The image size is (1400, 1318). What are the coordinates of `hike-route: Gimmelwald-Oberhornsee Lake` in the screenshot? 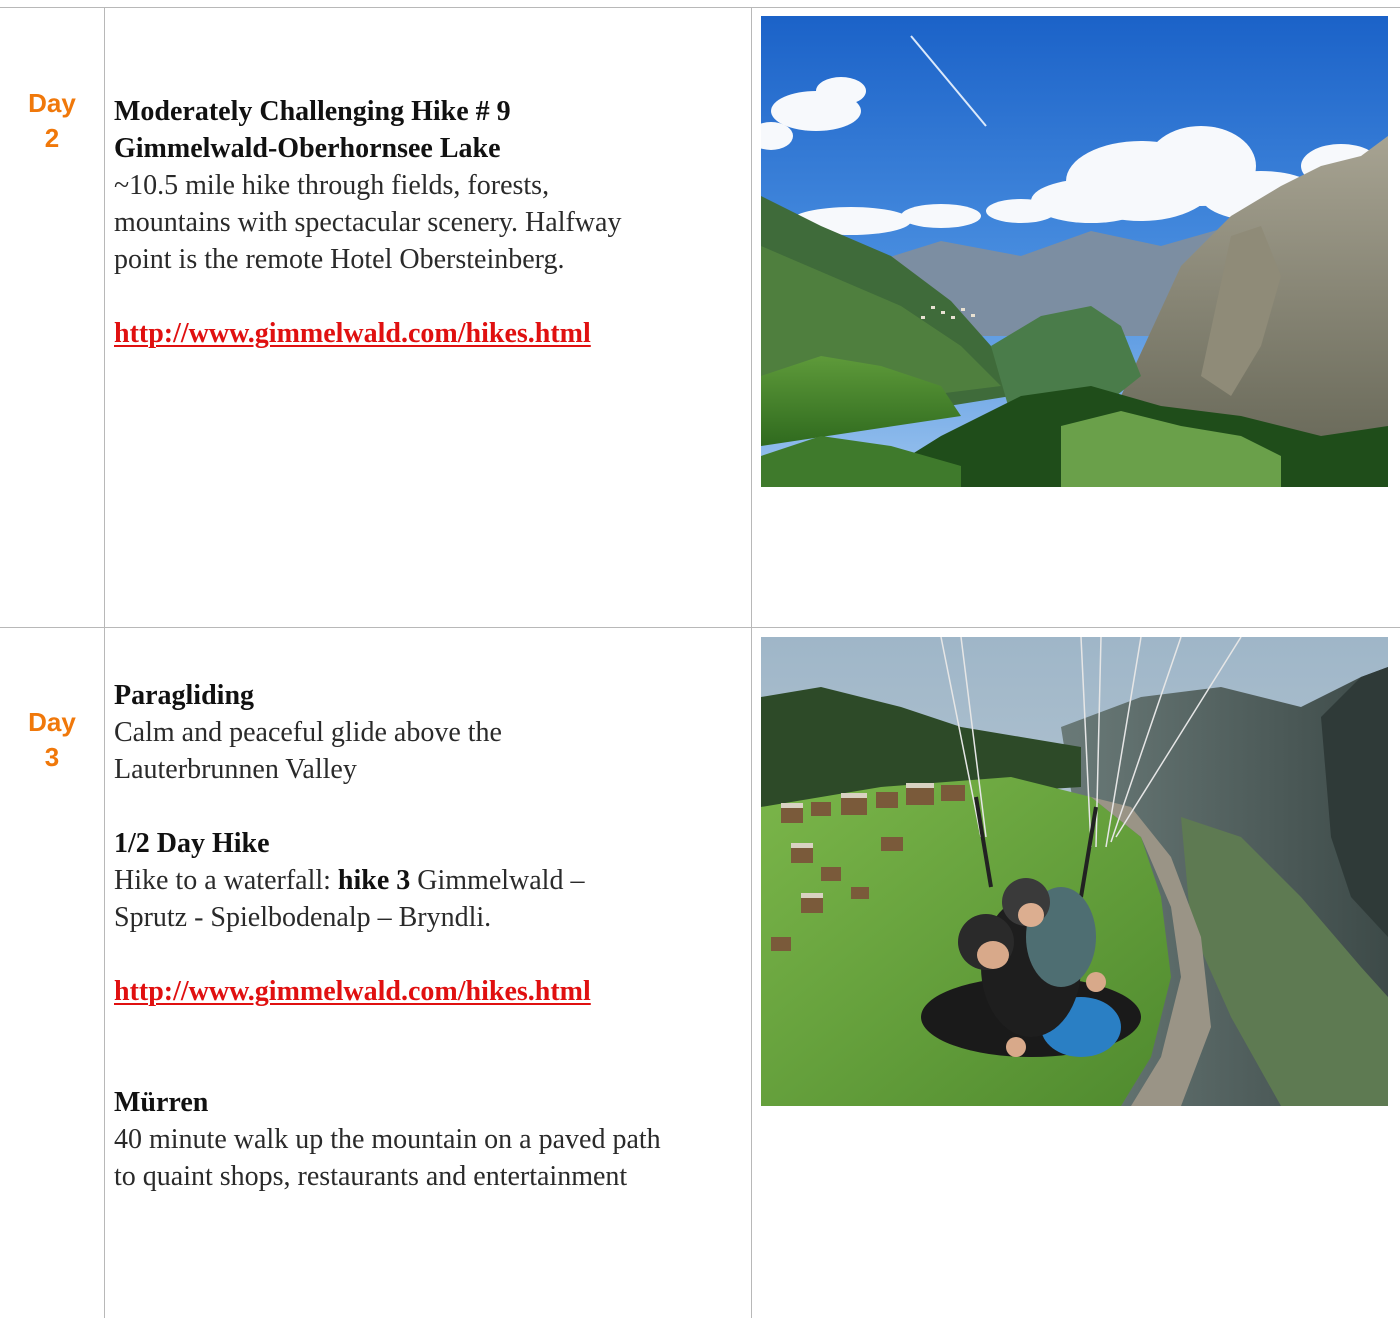 It's located at (307, 148).